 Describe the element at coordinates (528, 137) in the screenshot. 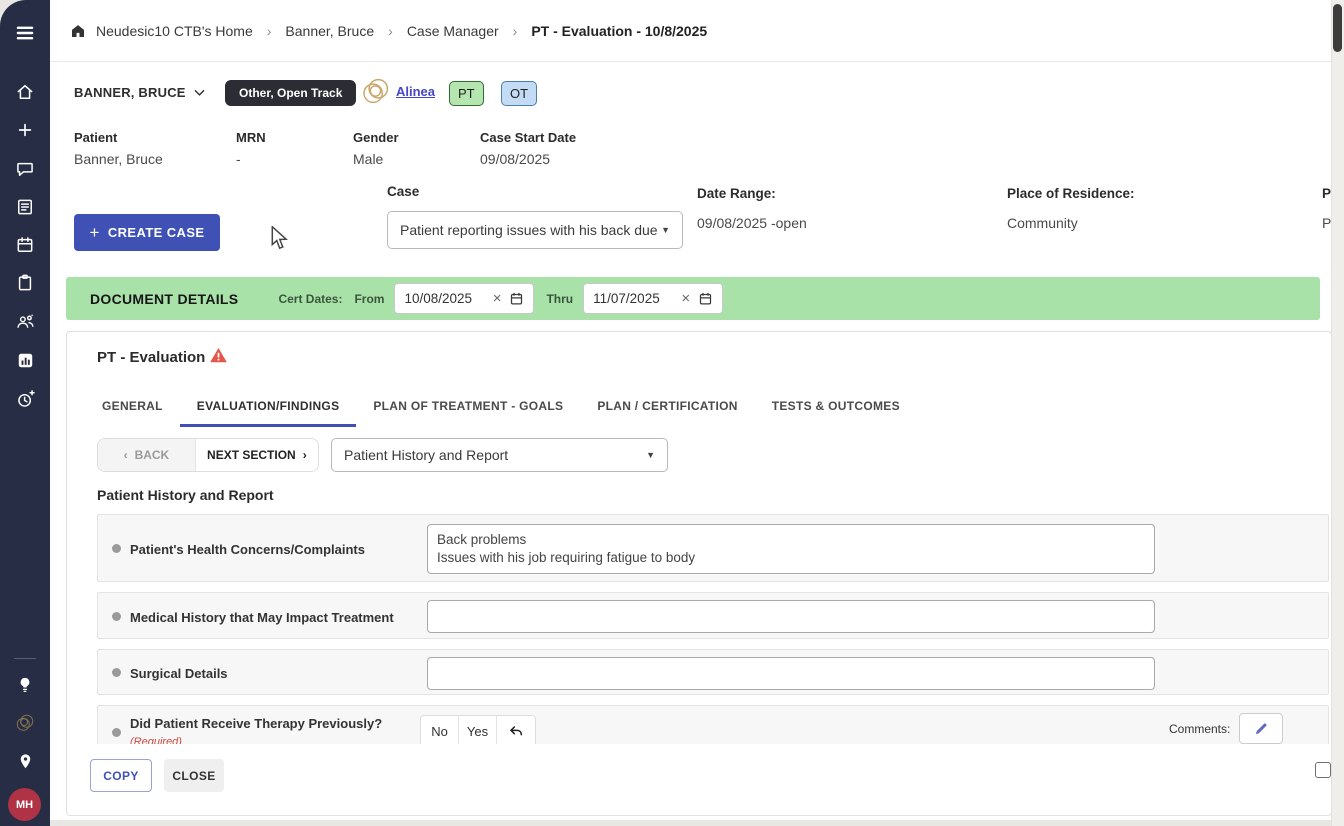

I see `case-start-date-label: Case Start Date` at that location.